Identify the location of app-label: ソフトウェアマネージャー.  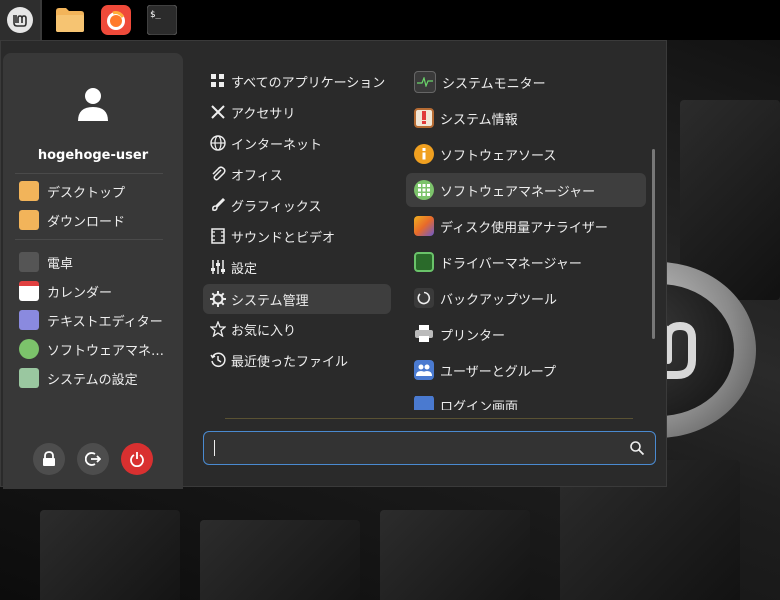
(518, 192).